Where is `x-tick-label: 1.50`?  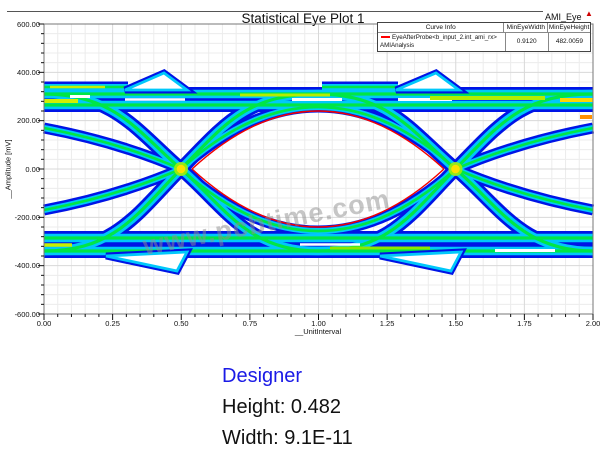 x-tick-label: 1.50 is located at coordinates (456, 323).